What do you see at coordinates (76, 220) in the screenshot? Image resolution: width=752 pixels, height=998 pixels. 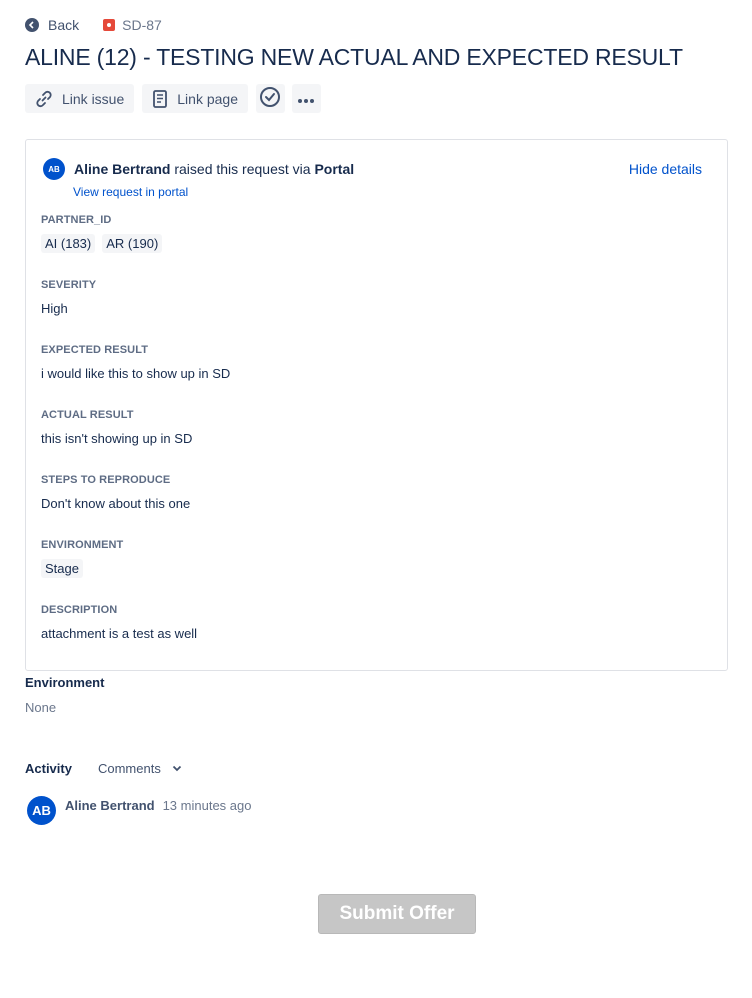 I see `field-label: PARTNER_ID` at bounding box center [76, 220].